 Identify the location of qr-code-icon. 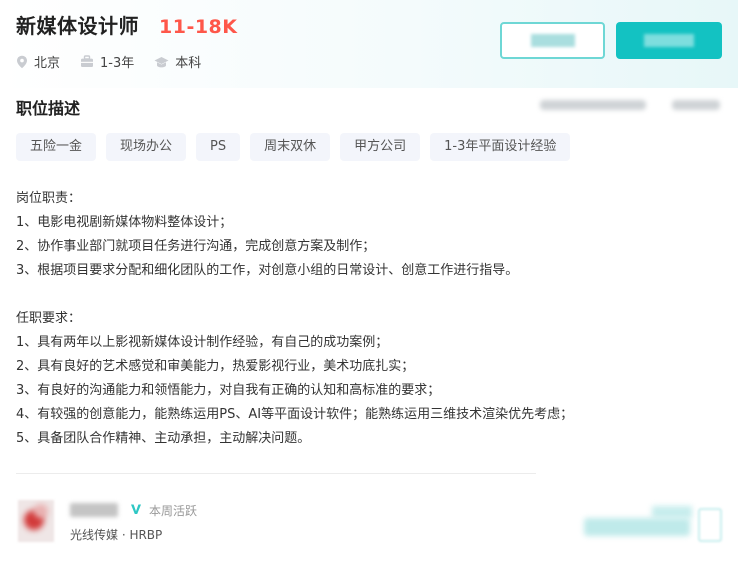
(710, 525).